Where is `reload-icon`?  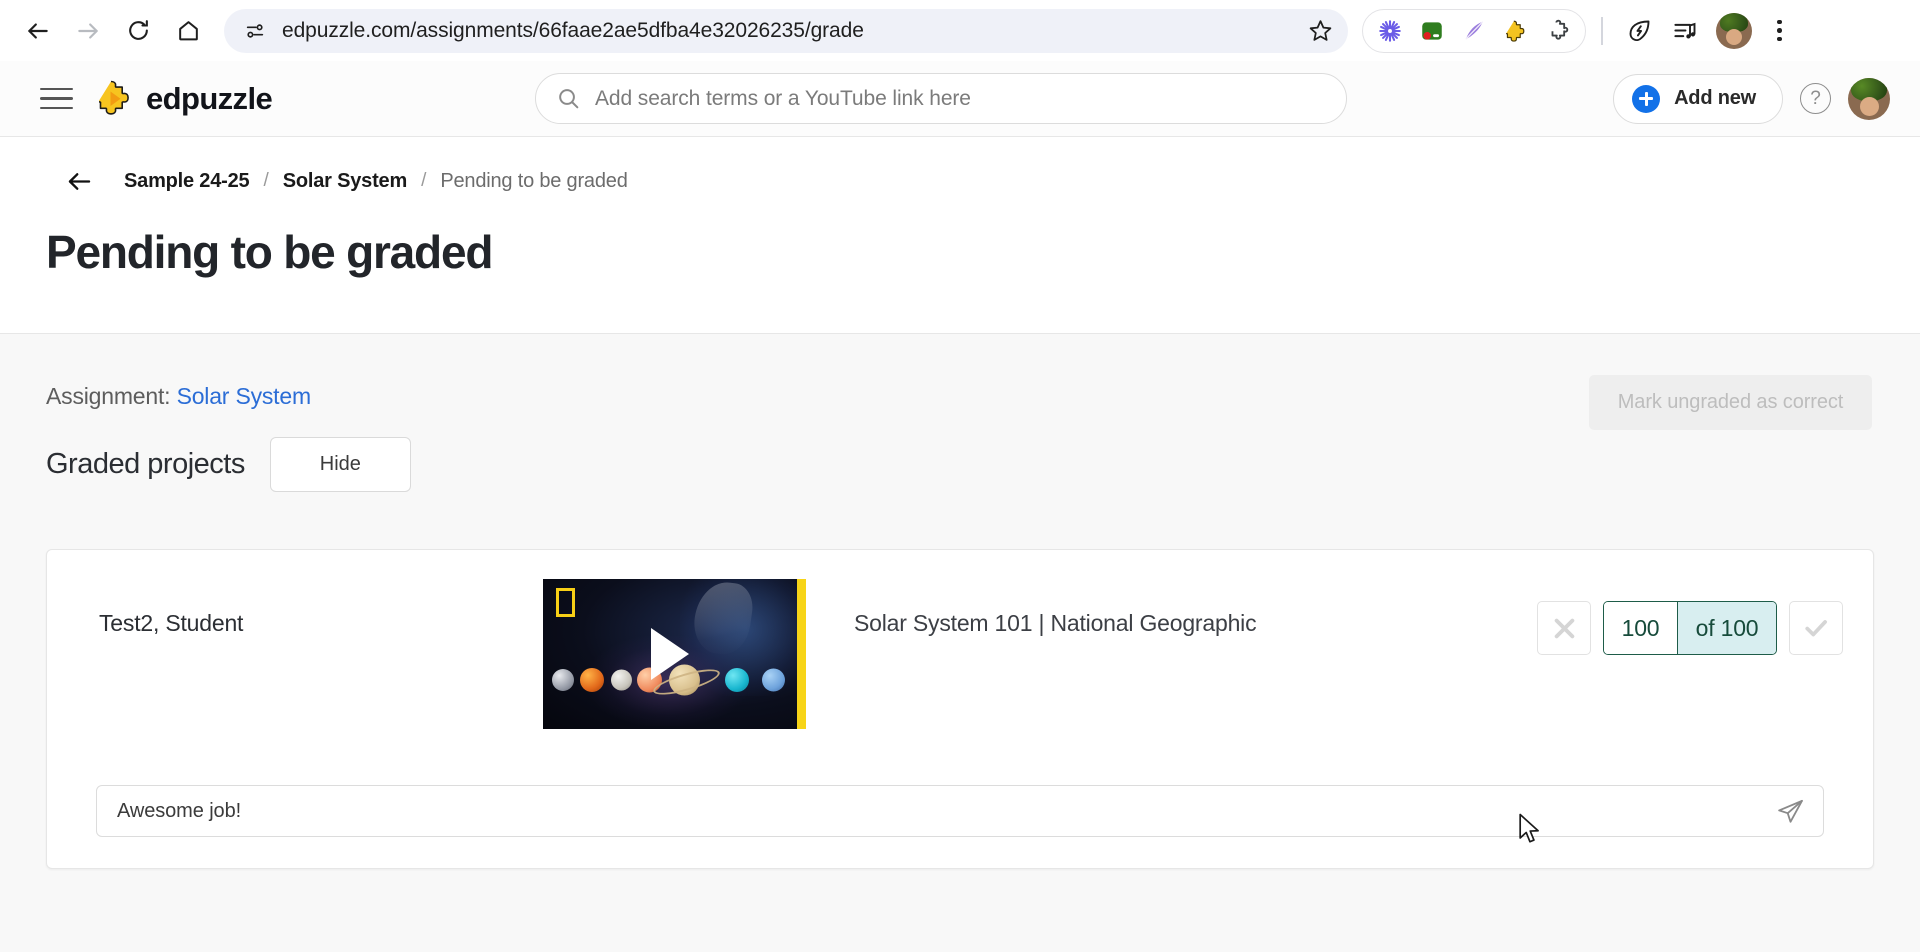 reload-icon is located at coordinates (138, 30).